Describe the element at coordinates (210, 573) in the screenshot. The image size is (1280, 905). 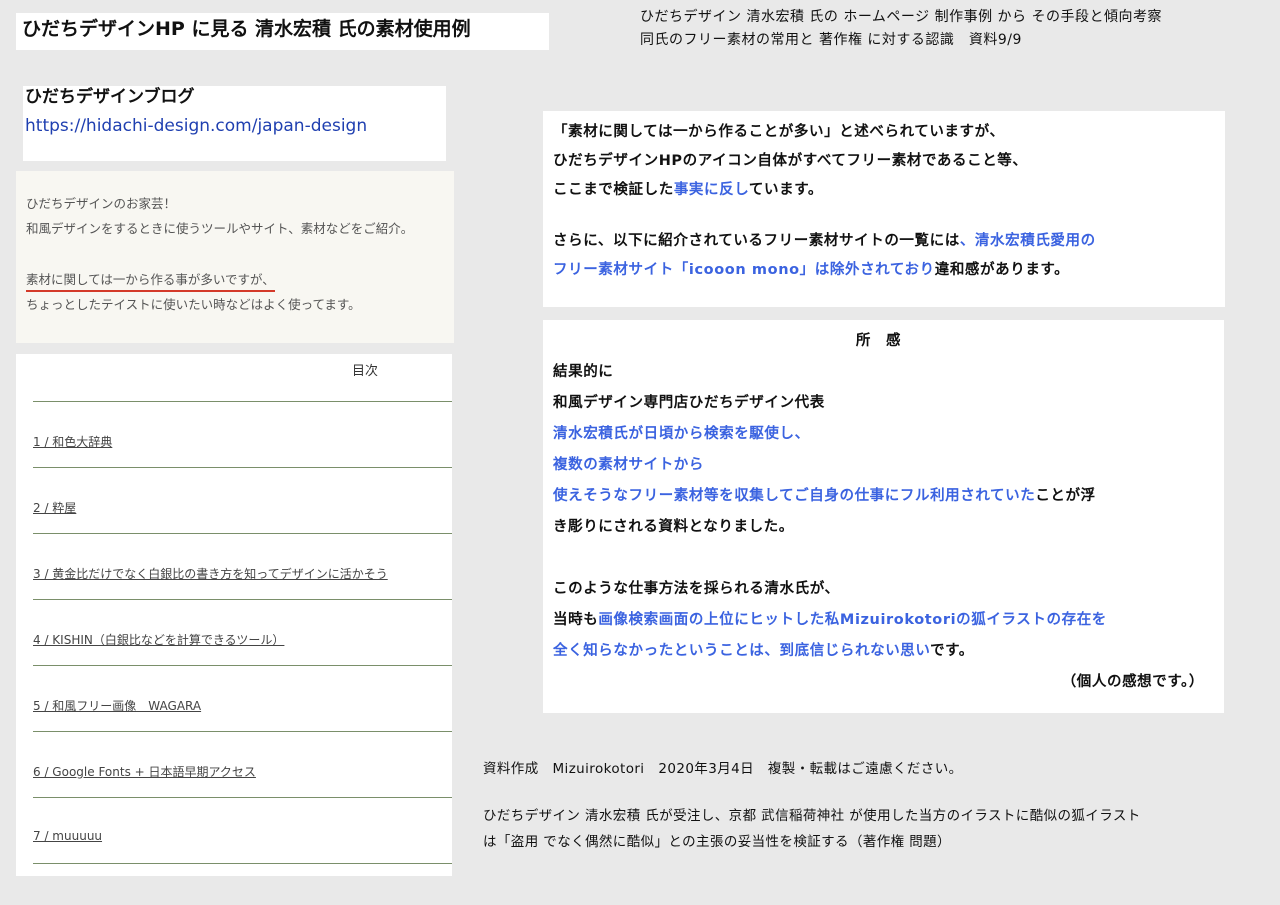
I see `toc-item-3: 3 / 黄金比だけでなく白銀比の書き方を知ってデザインに活かそう` at that location.